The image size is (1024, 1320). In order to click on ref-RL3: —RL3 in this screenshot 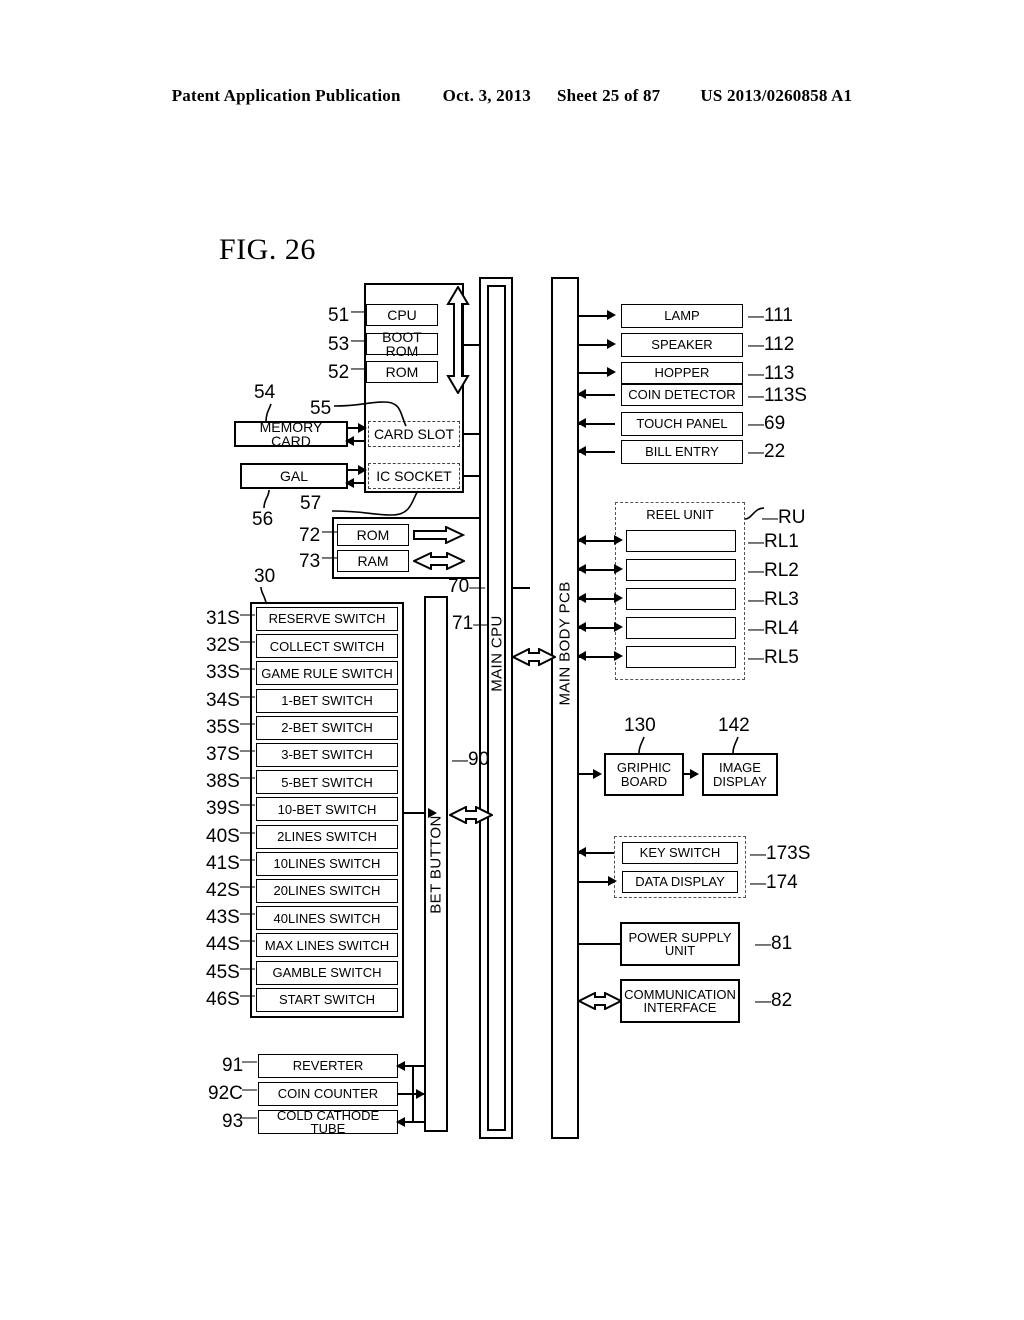, I will do `click(773, 599)`.